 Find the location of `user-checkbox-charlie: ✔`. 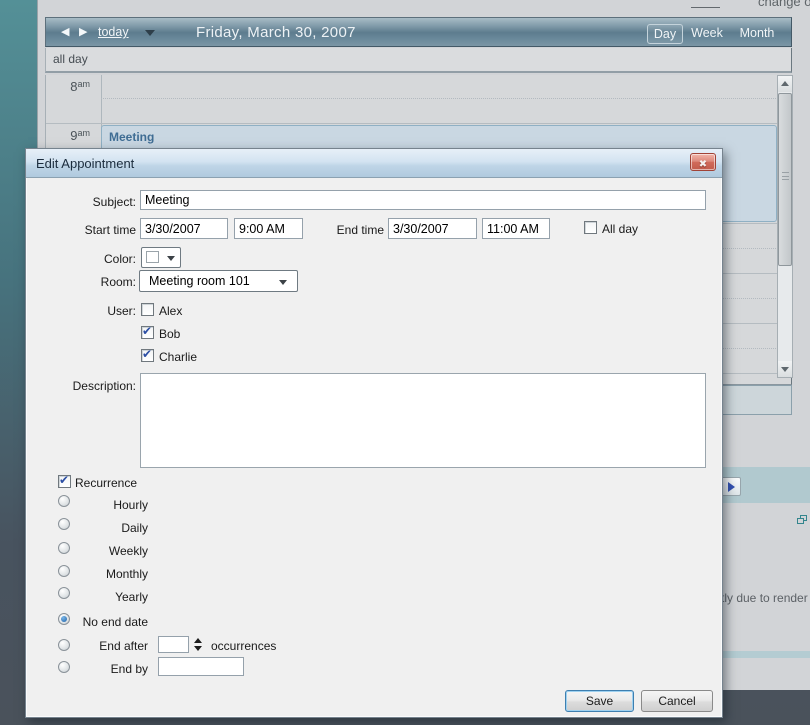

user-checkbox-charlie: ✔ is located at coordinates (147, 354).